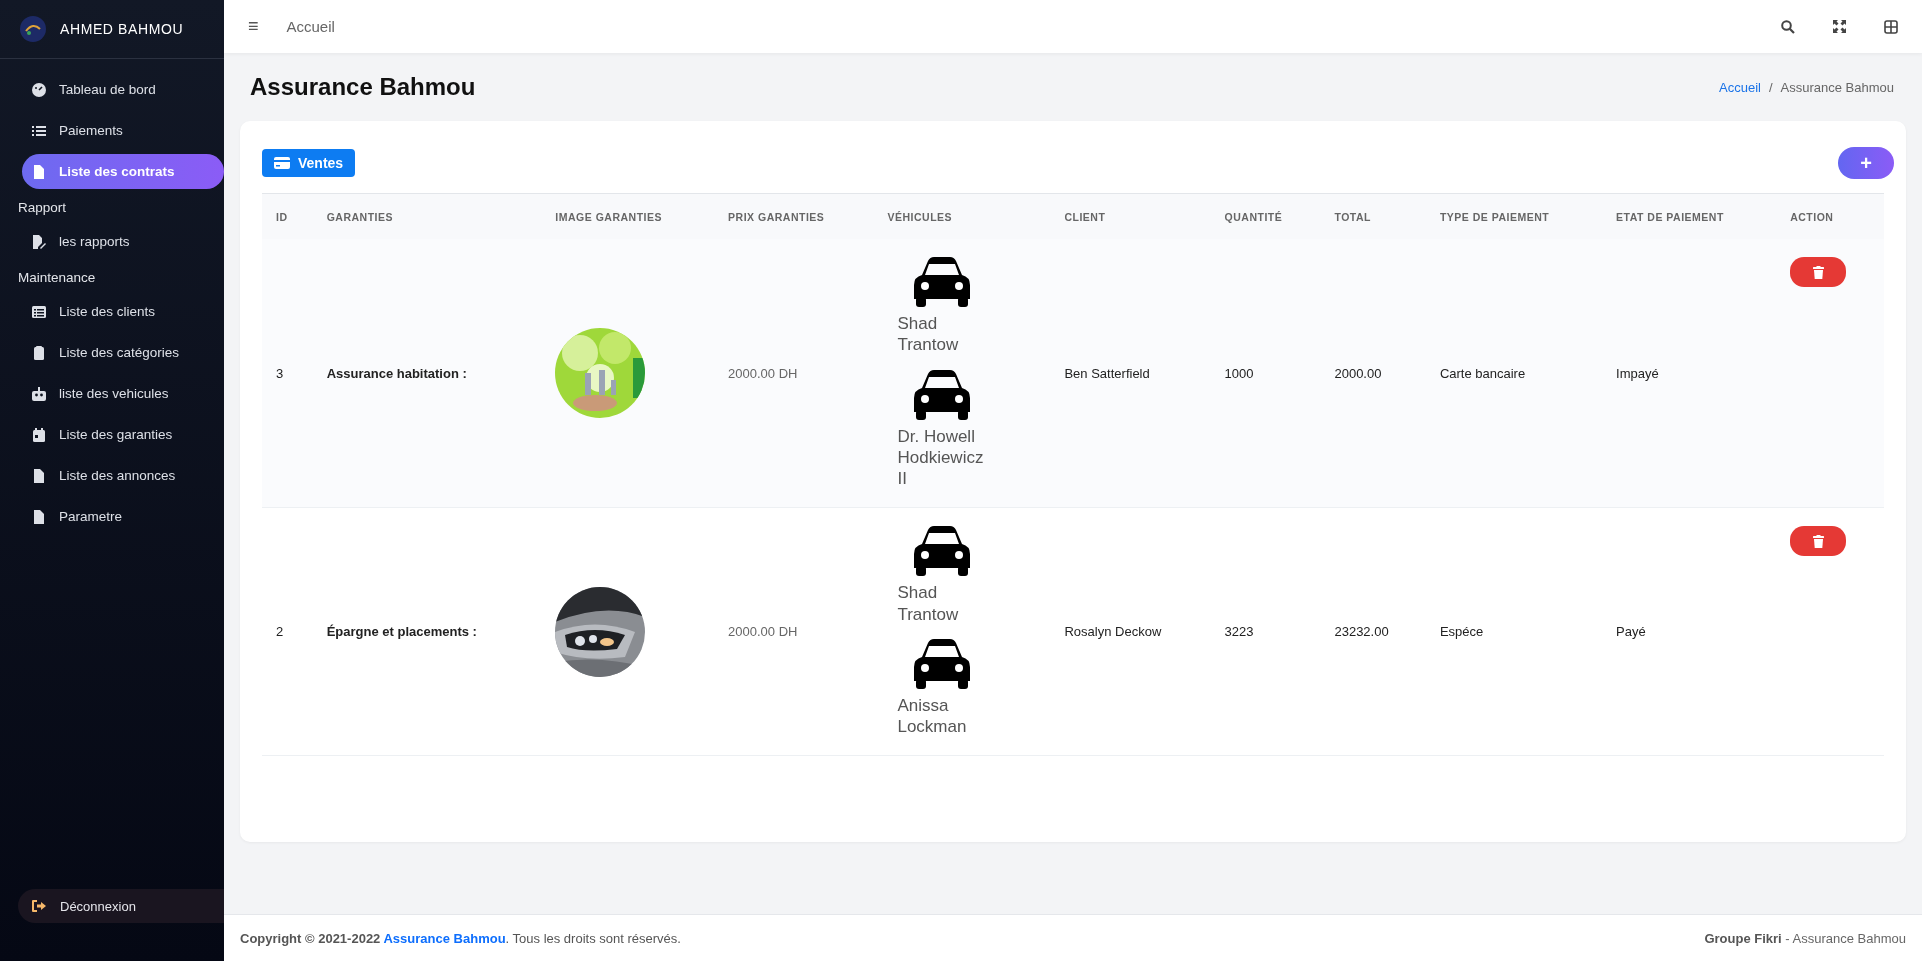 The width and height of the screenshot is (1922, 961). What do you see at coordinates (280, 632) in the screenshot?
I see `table-cell: 2` at bounding box center [280, 632].